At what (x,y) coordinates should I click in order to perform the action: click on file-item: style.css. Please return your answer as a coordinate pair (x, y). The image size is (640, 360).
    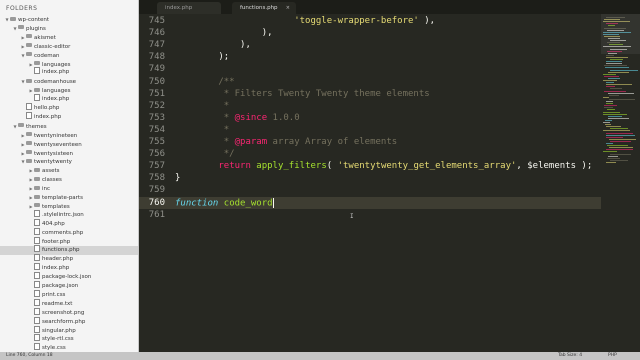
    Looking at the image, I should click on (69, 347).